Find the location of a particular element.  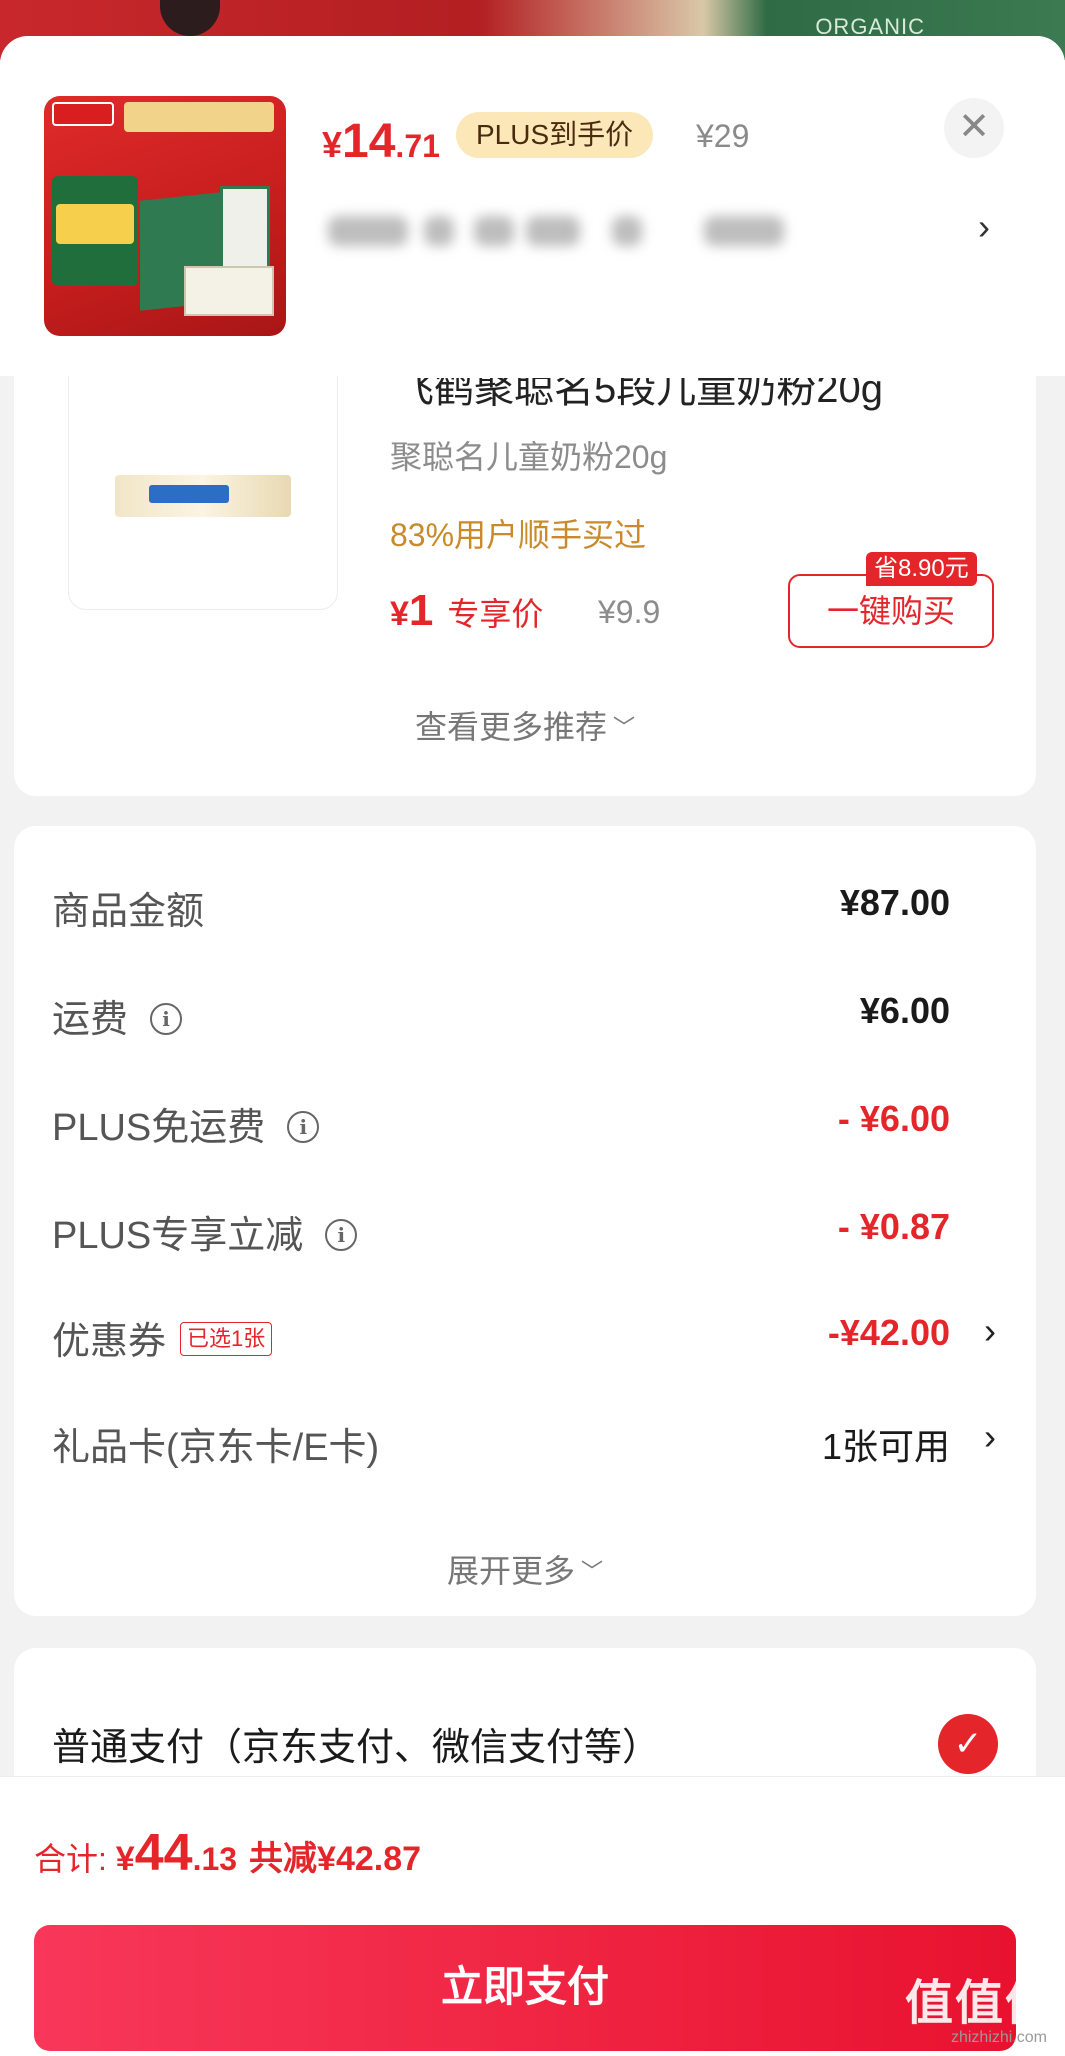

row-label: PLUS免运费 i is located at coordinates (186, 1123).